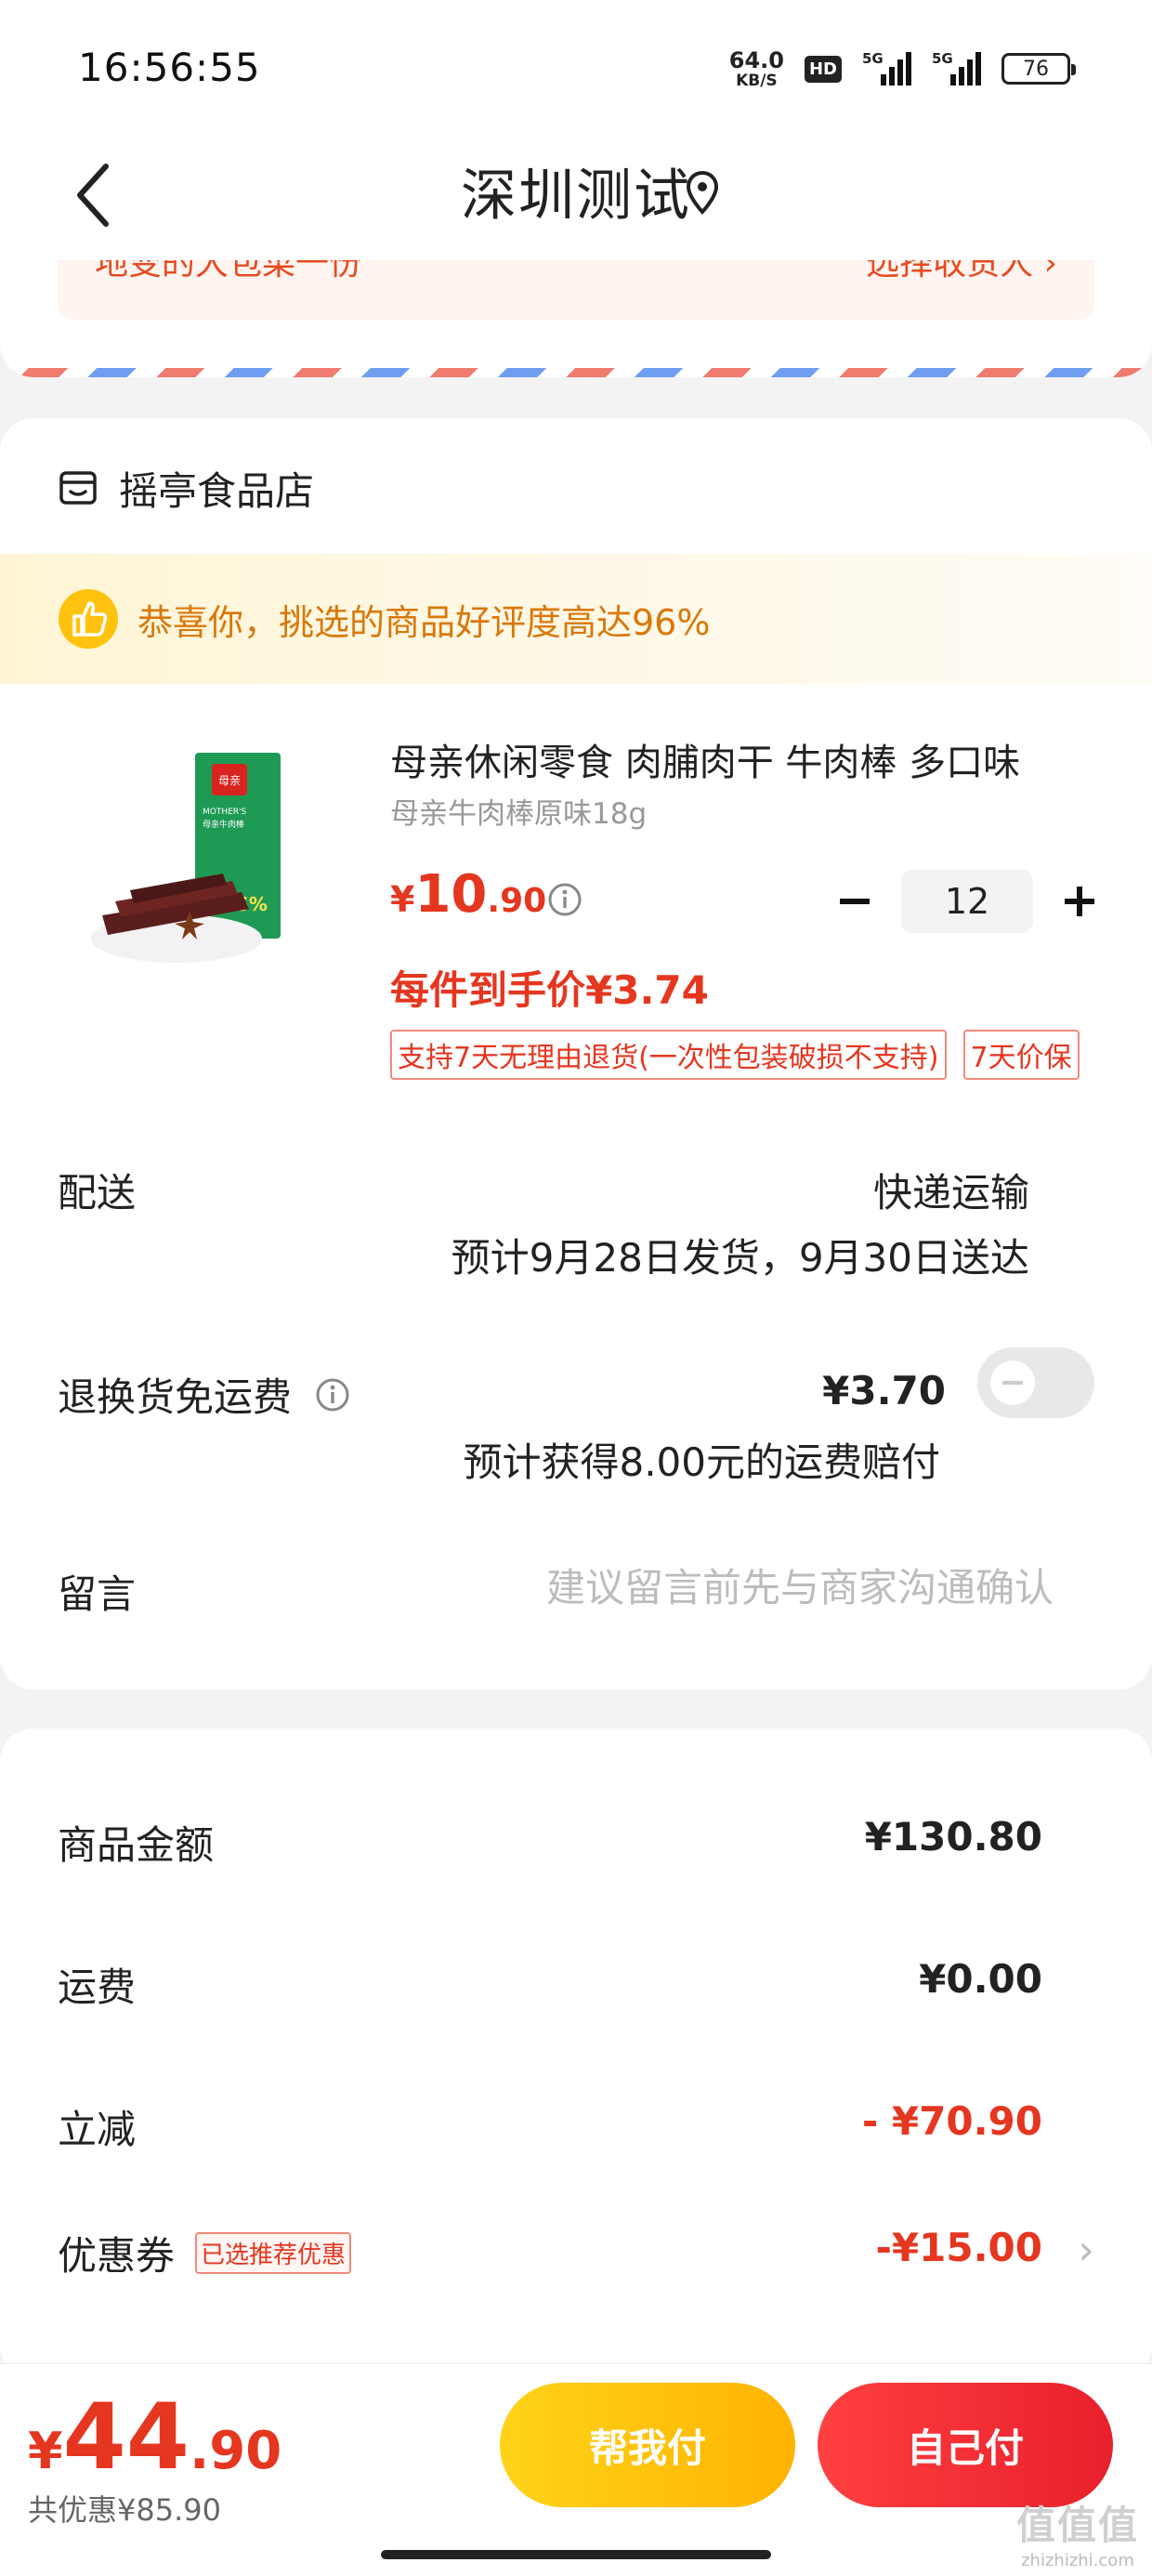  What do you see at coordinates (88, 619) in the screenshot?
I see `thumbs-up-icon` at bounding box center [88, 619].